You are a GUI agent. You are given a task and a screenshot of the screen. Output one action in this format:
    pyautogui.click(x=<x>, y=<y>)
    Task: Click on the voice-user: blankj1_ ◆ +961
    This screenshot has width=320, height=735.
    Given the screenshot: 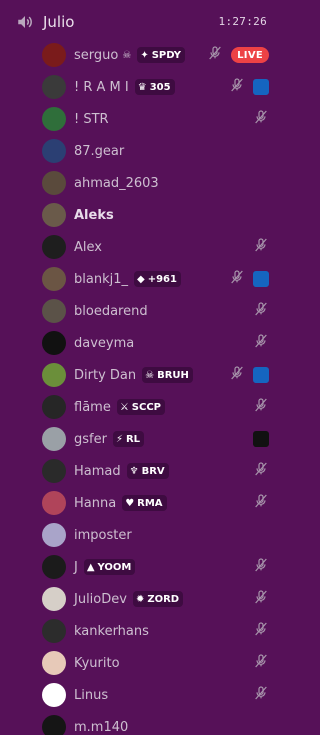 What is the action you would take?
    pyautogui.click(x=156, y=279)
    